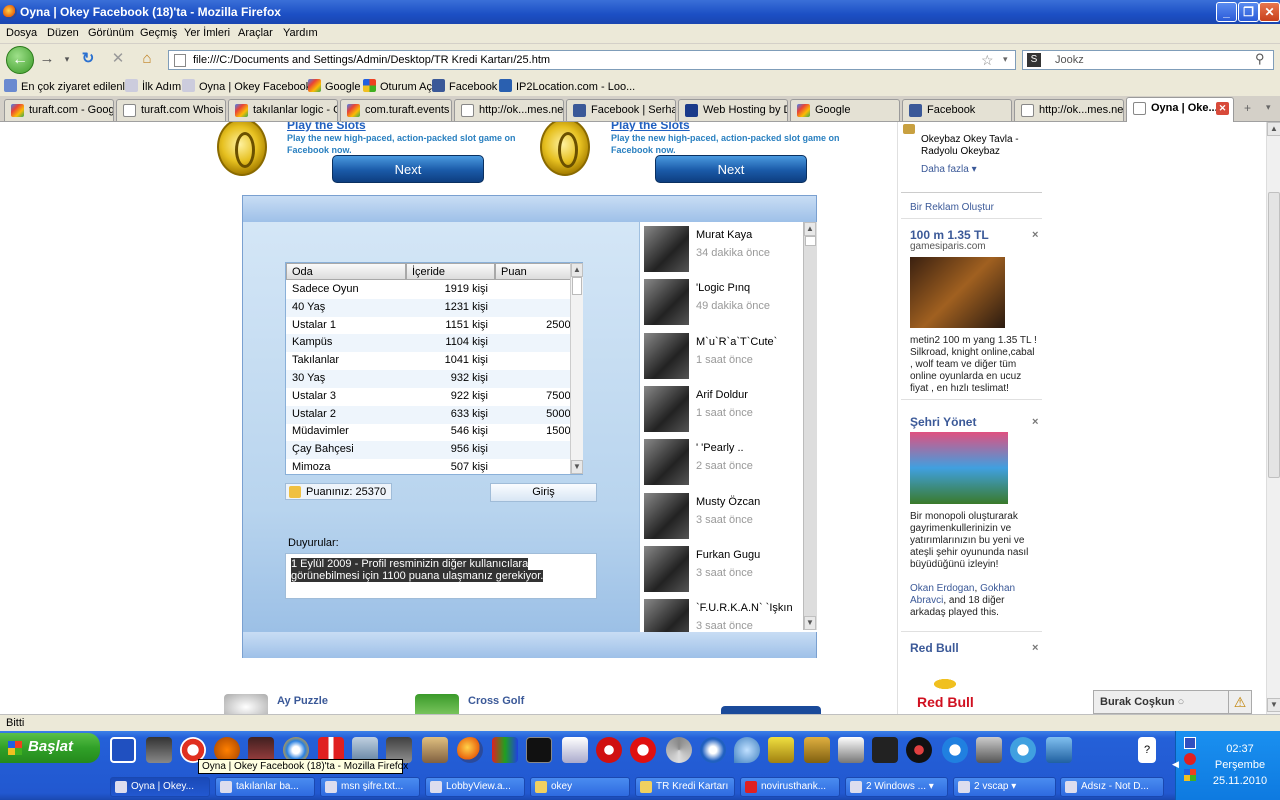 The image size is (1280, 800). What do you see at coordinates (67, 59) in the screenshot?
I see `history-dropdown-icon: ▾` at bounding box center [67, 59].